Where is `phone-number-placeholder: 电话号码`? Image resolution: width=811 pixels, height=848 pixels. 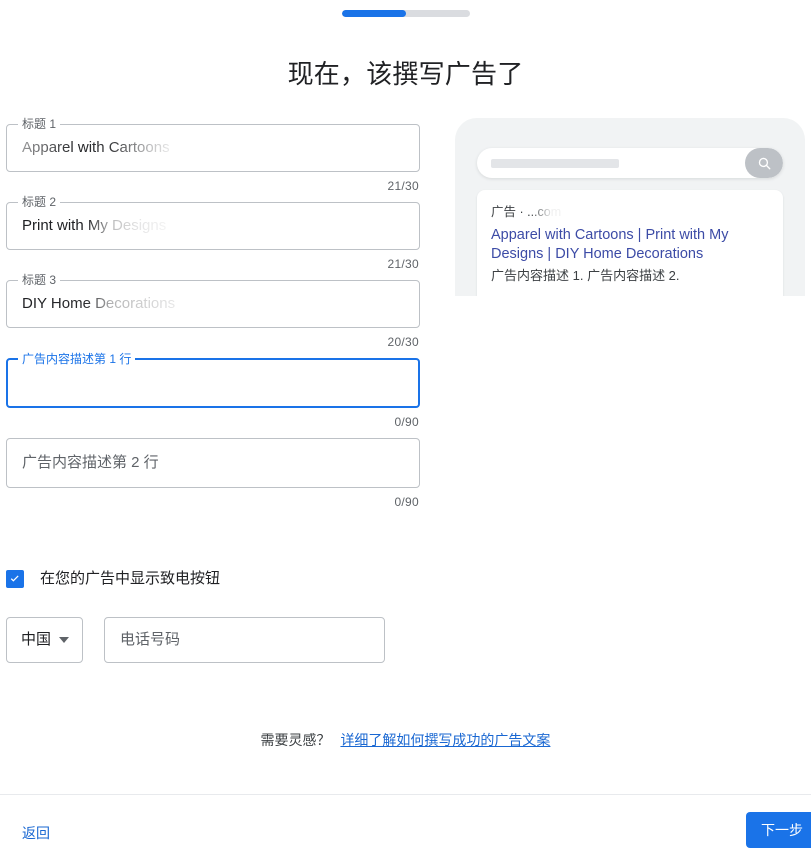
phone-number-placeholder: 电话号码 is located at coordinates (150, 639).